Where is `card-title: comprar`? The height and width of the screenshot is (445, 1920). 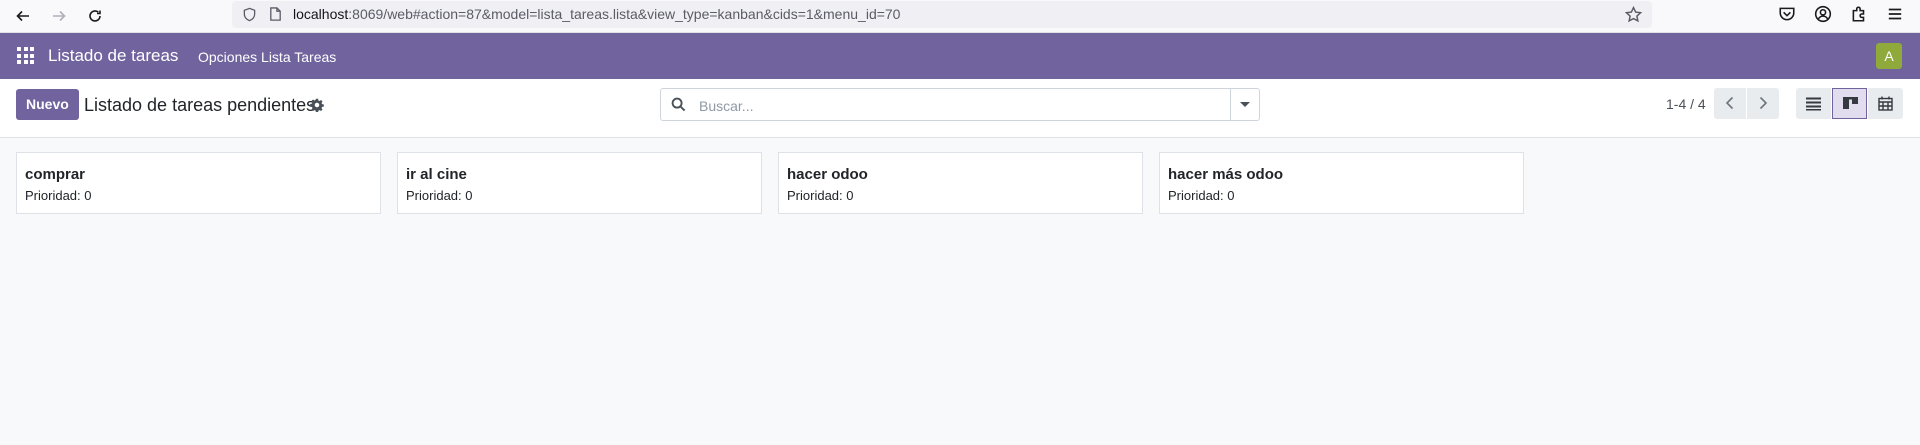 card-title: comprar is located at coordinates (55, 174).